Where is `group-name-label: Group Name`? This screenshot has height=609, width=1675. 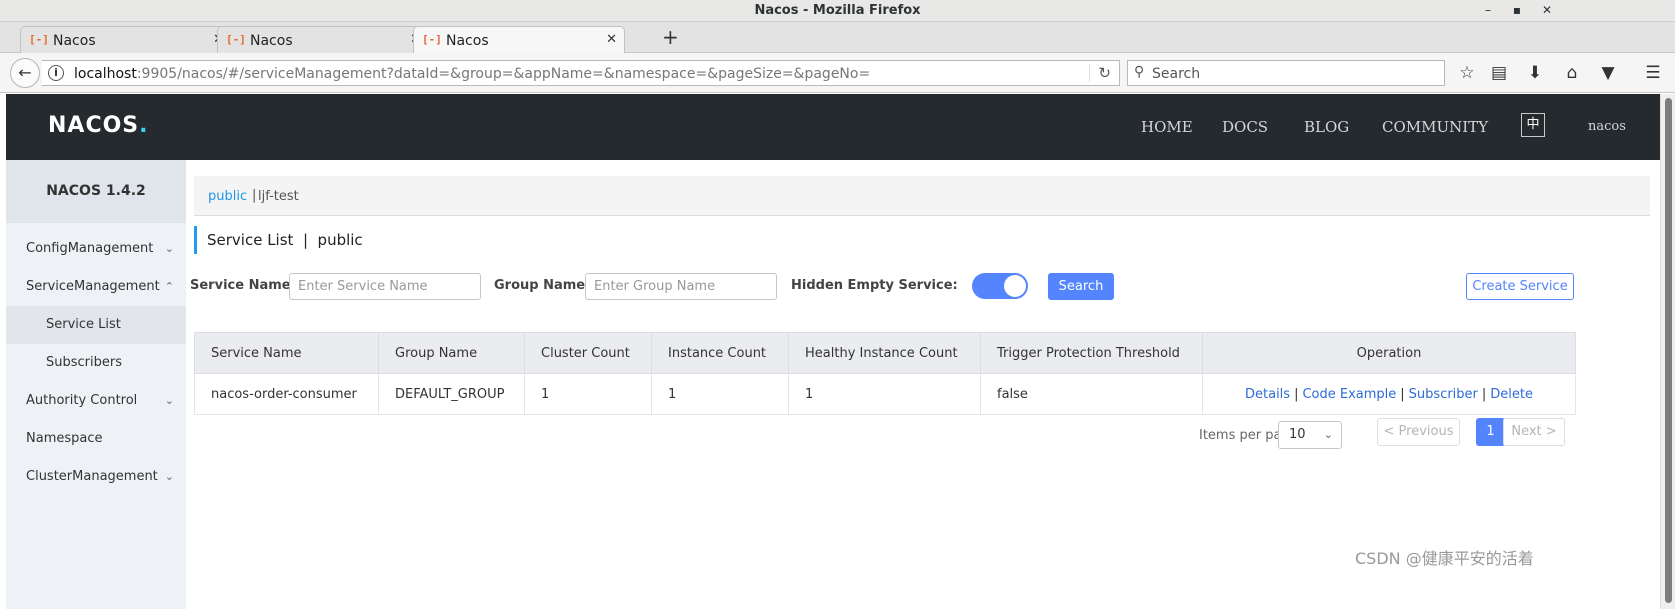
group-name-label: Group Name is located at coordinates (540, 285).